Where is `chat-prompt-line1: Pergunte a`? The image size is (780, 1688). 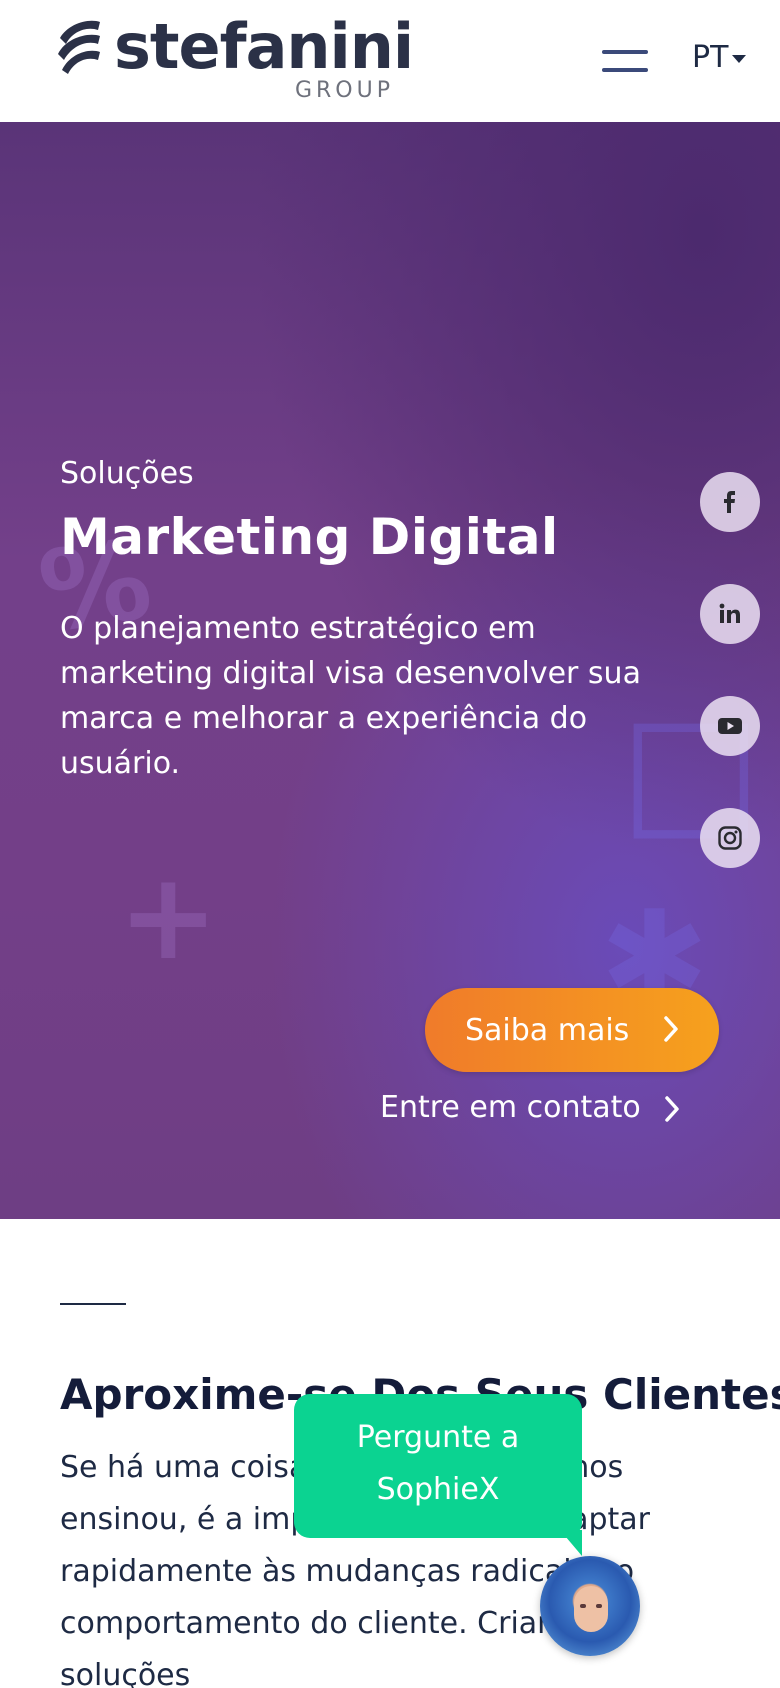
chat-prompt-line1: Pergunte a is located at coordinates (438, 1437).